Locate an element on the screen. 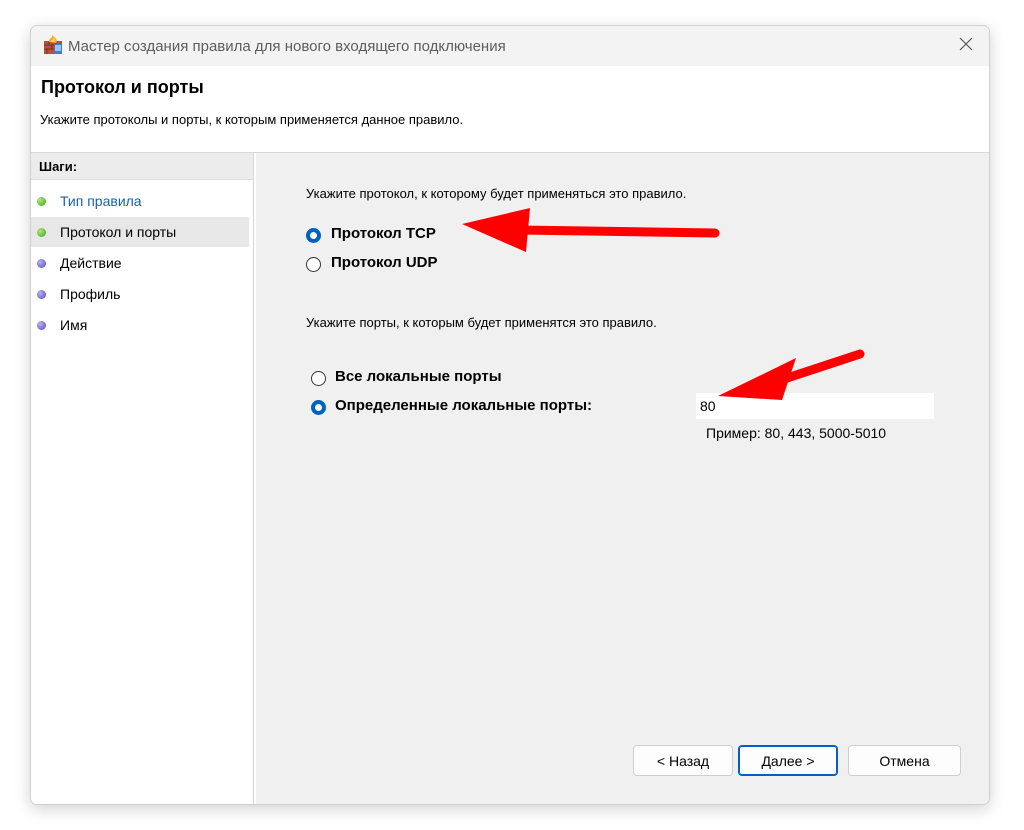 Image resolution: width=1024 pixels, height=830 pixels. udp-radio is located at coordinates (313, 264).